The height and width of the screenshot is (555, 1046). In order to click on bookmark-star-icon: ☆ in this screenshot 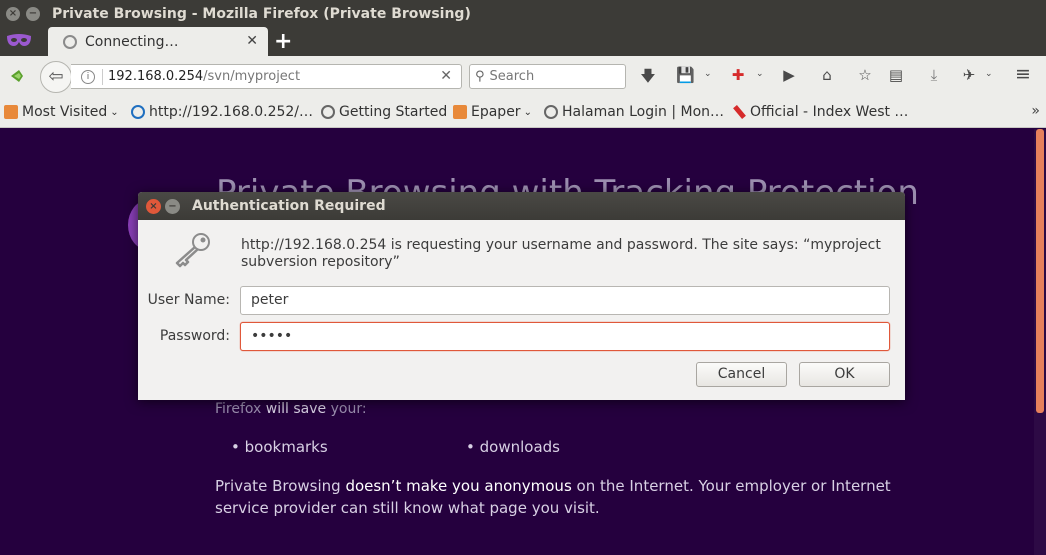, I will do `click(865, 75)`.